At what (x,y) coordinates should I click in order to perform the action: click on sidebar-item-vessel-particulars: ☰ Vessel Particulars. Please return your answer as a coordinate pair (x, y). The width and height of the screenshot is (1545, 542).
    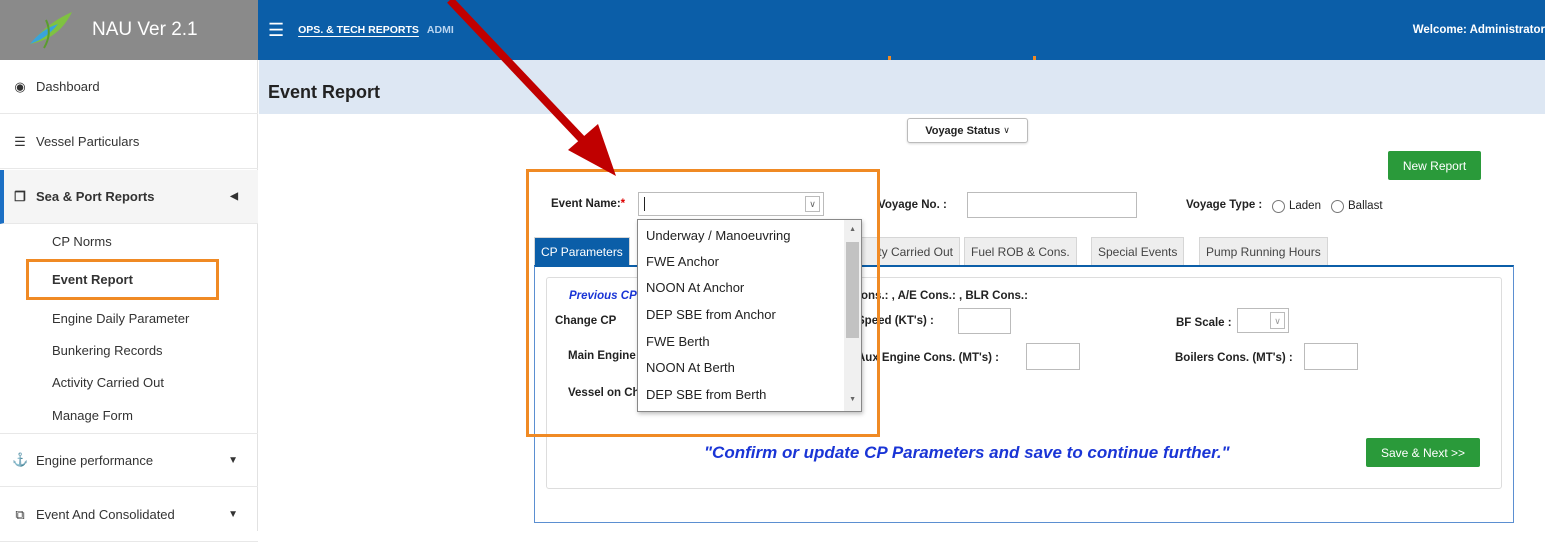
    Looking at the image, I should click on (129, 142).